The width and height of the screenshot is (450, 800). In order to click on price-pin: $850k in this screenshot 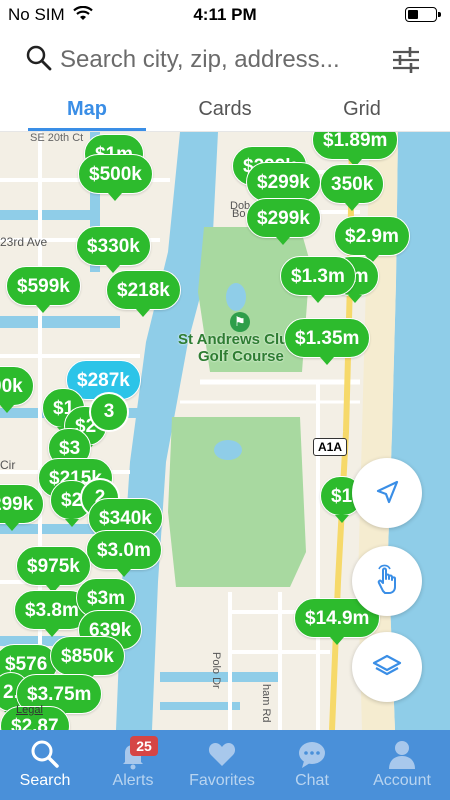, I will do `click(87, 659)`.